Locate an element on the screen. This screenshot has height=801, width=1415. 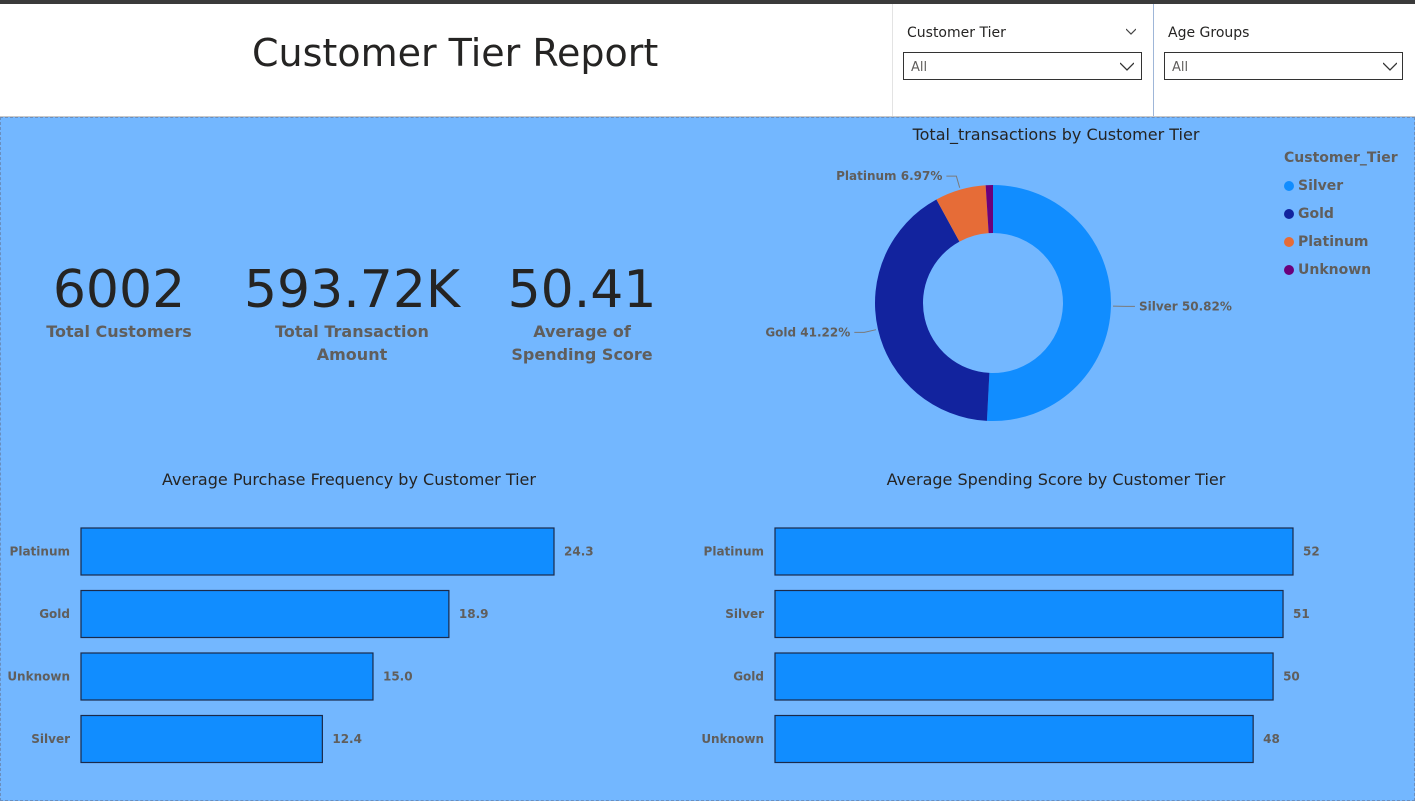
customer-tier-selected-value: All is located at coordinates (919, 67).